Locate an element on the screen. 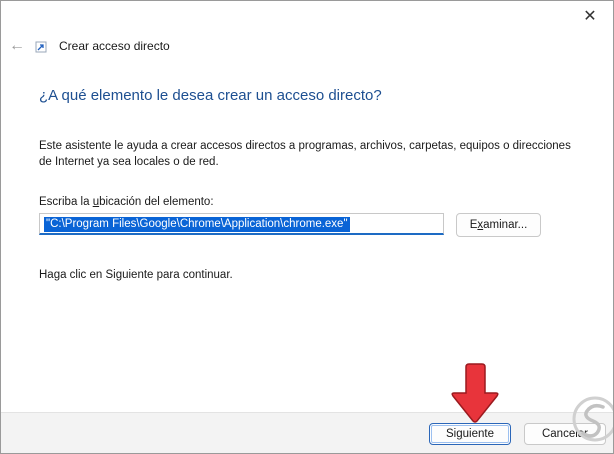  window-title: Crear acceso directo is located at coordinates (114, 46).